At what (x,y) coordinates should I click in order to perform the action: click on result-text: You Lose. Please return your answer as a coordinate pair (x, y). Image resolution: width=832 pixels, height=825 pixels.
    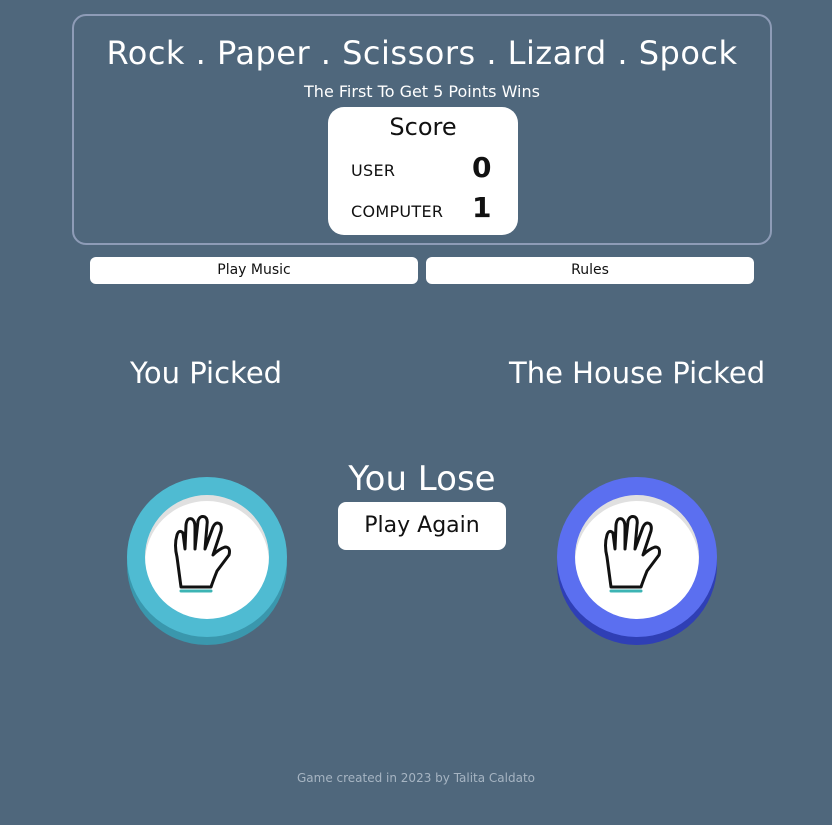
    Looking at the image, I should click on (422, 479).